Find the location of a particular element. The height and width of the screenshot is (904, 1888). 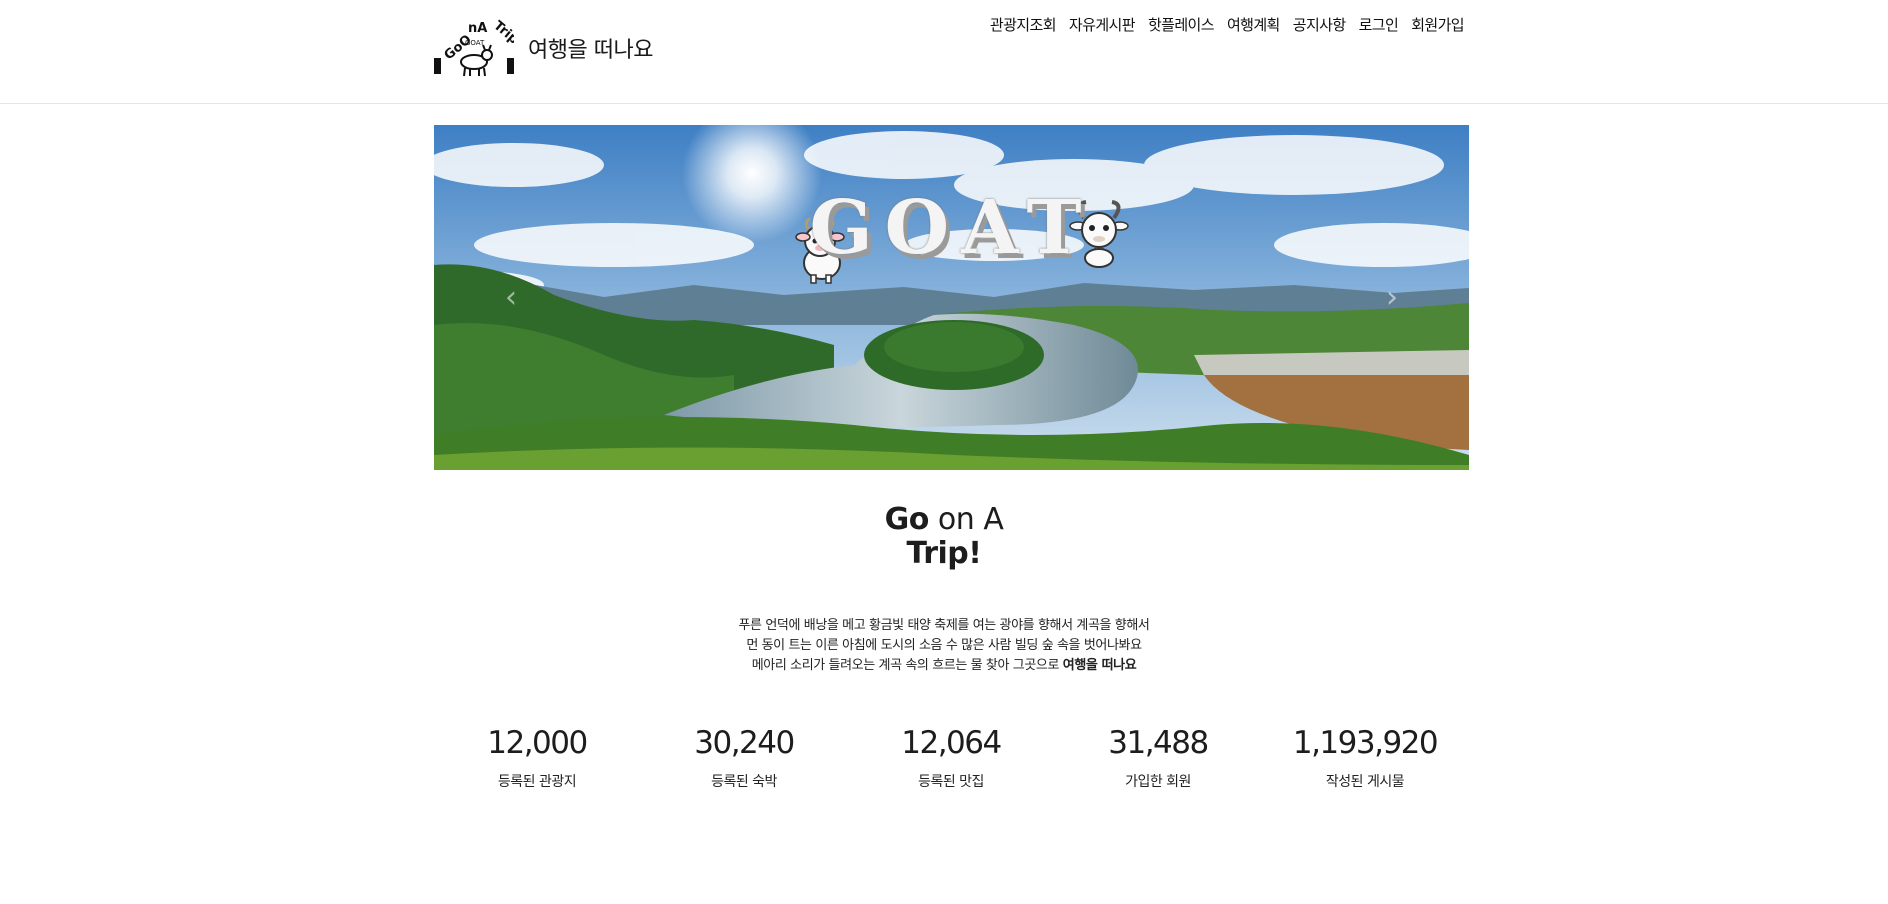

main-nav: 관광지조회 자유게시판 핫플레이스 여행계획 공지사항 로그인 회원가입 is located at coordinates (1227, 24).